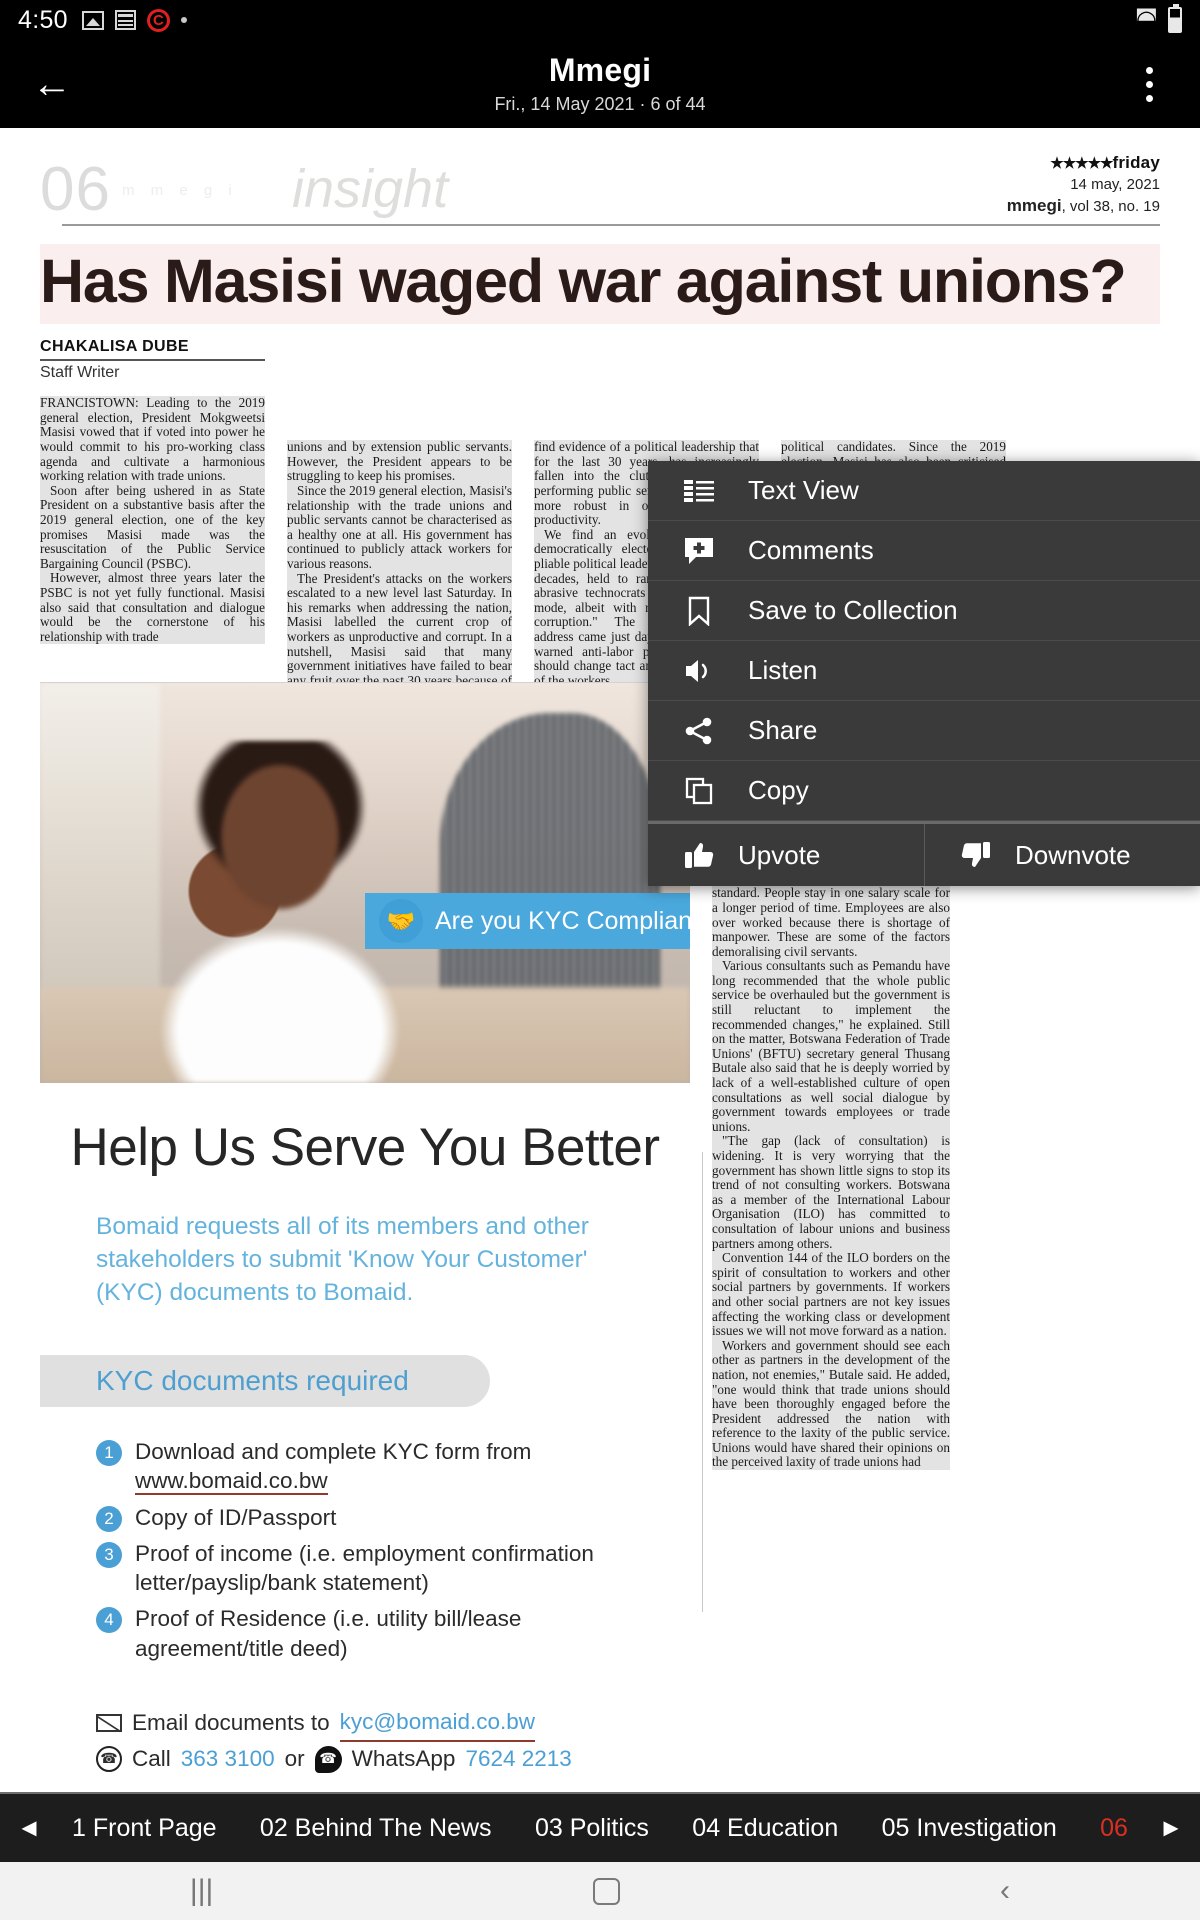 This screenshot has height=1920, width=1200. I want to click on copy-icon, so click(699, 791).